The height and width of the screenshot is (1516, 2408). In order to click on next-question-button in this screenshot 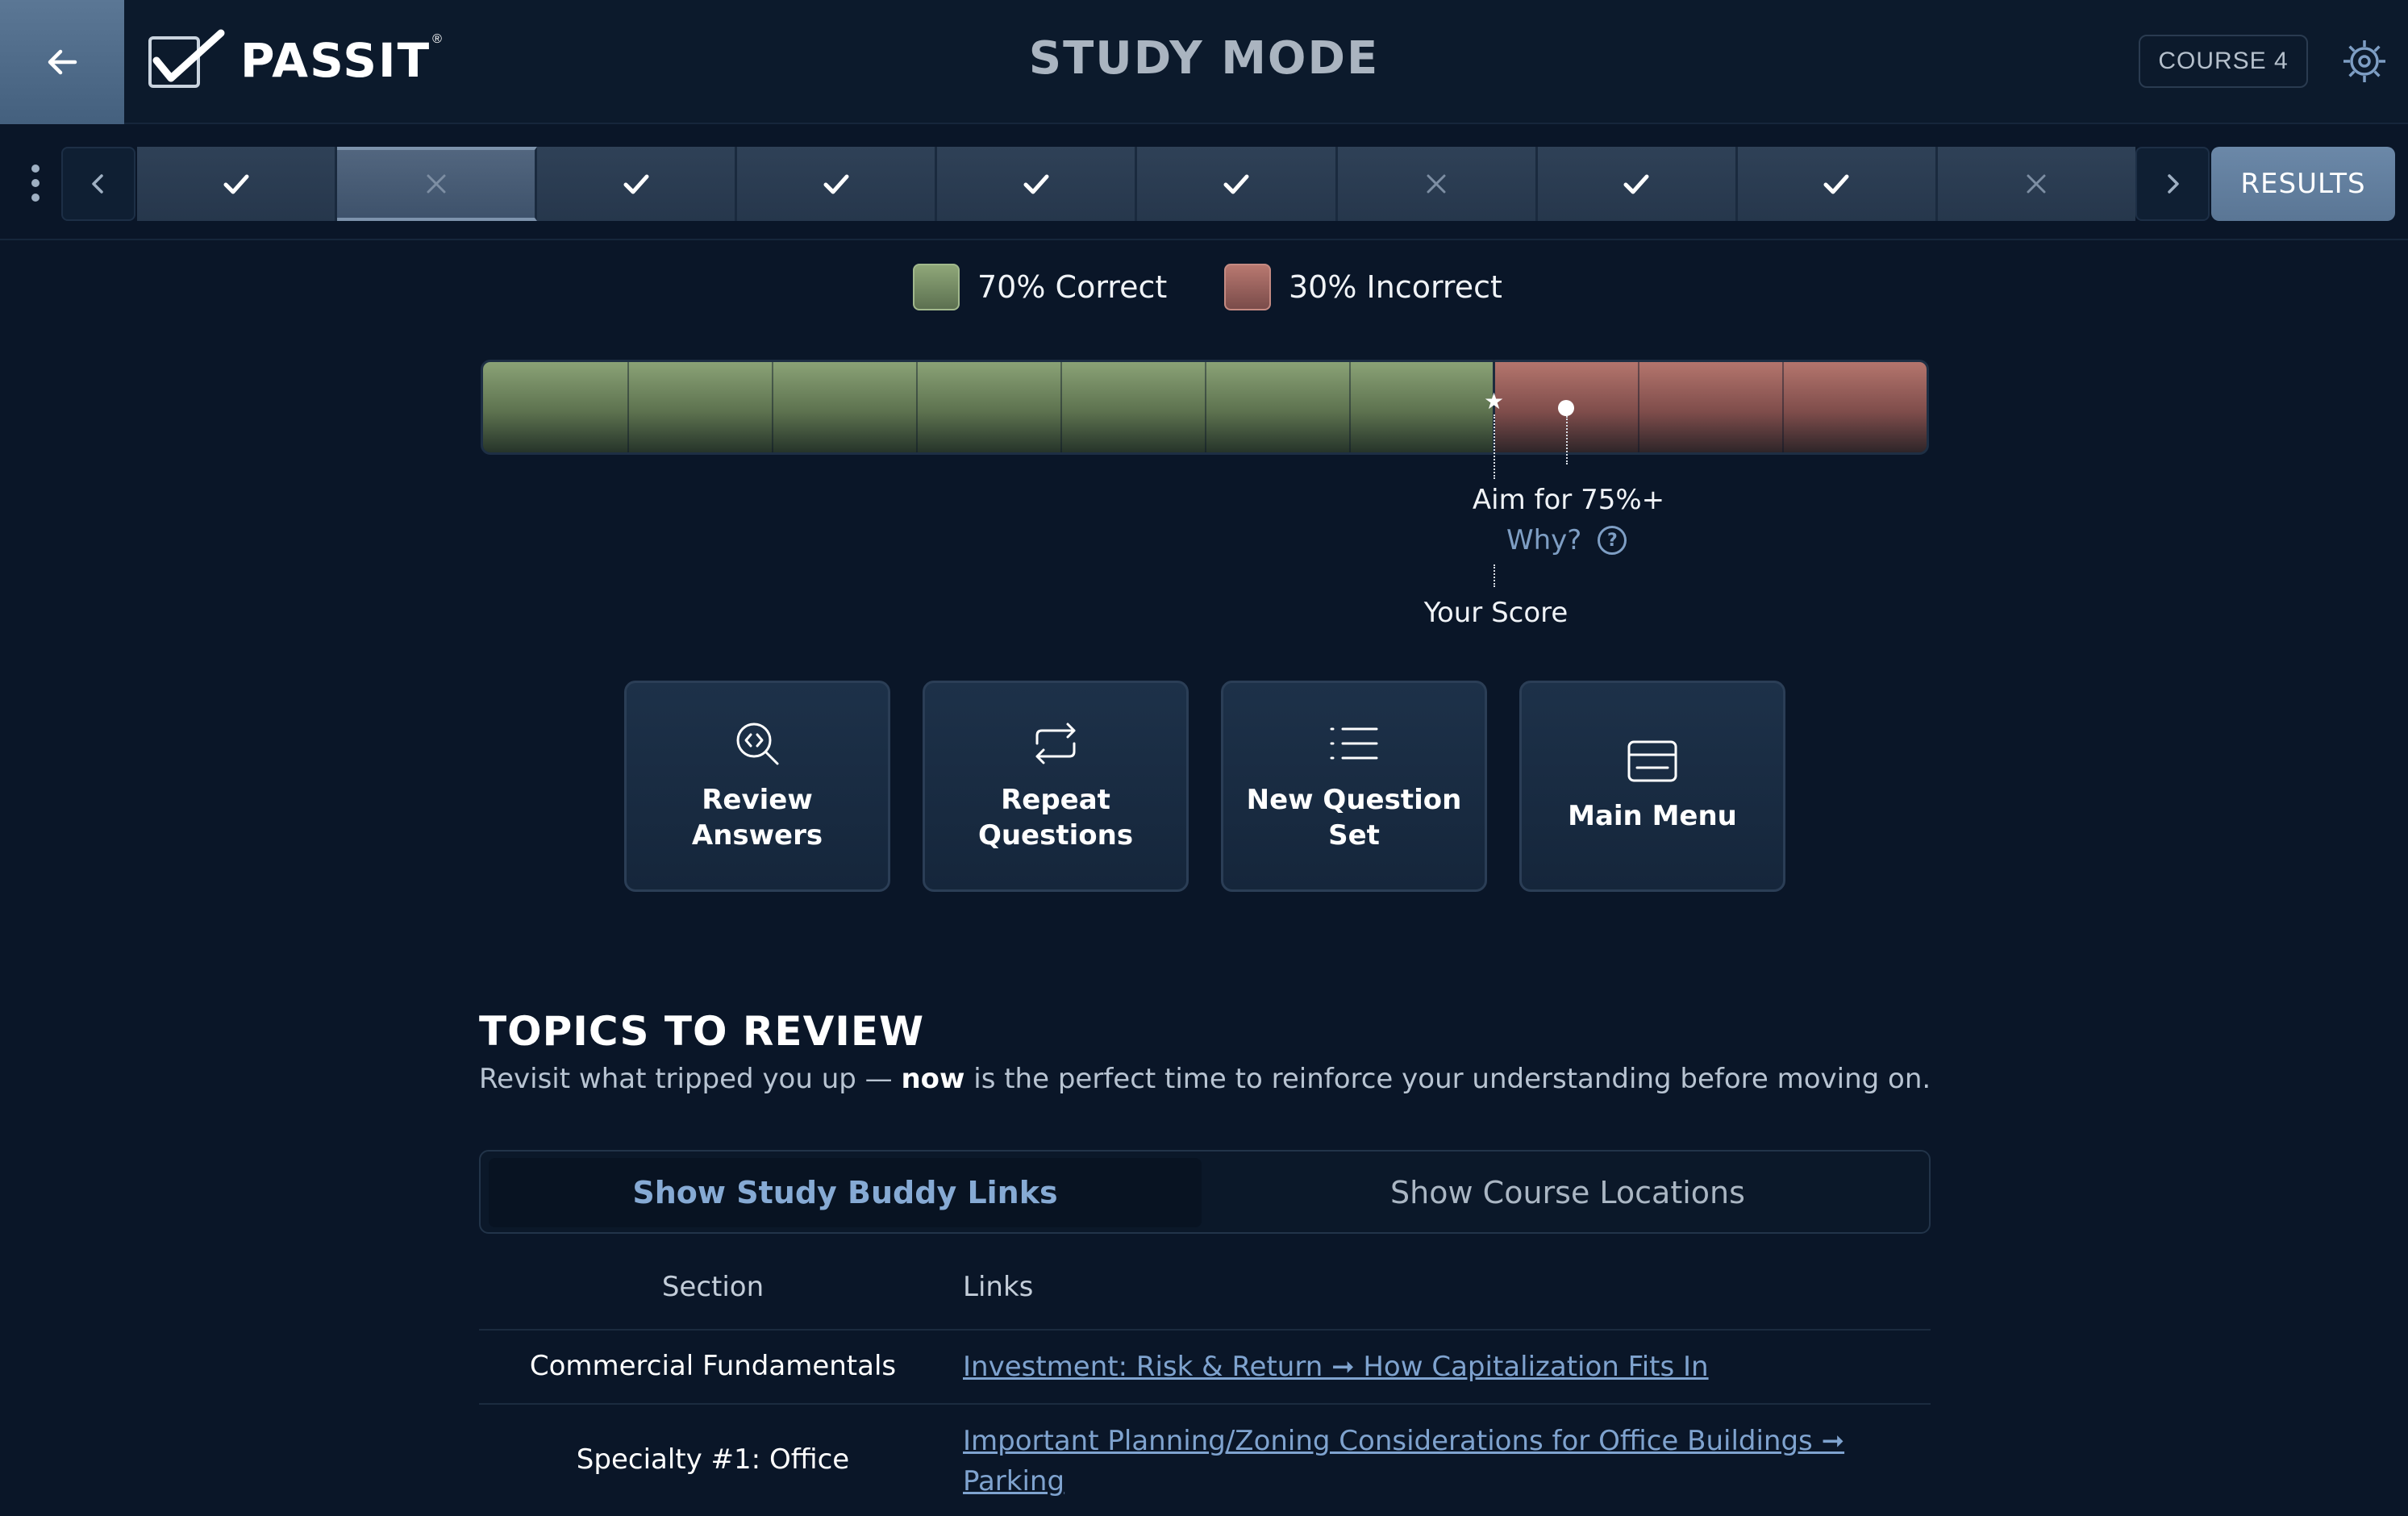, I will do `click(2172, 184)`.